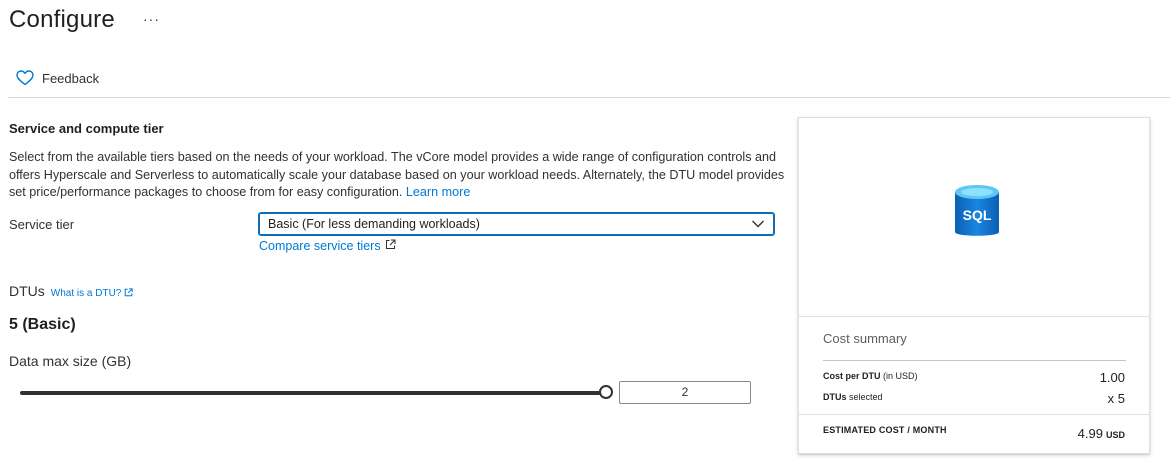 The width and height of the screenshot is (1170, 471). What do you see at coordinates (1115, 435) in the screenshot?
I see `estimated-cost-unit: USD` at bounding box center [1115, 435].